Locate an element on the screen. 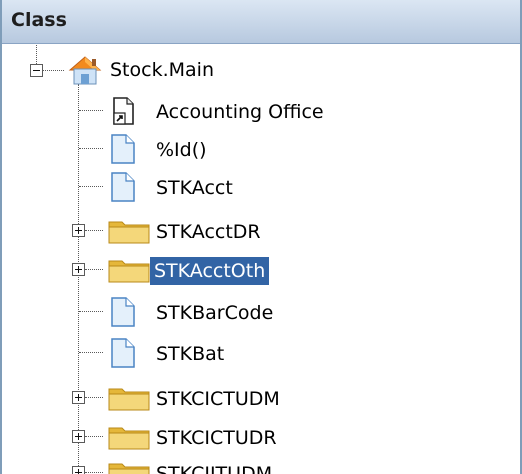 Image resolution: width=522 pixels, height=474 pixels. tree-node-label-selected: STKAcctOth is located at coordinates (210, 271).